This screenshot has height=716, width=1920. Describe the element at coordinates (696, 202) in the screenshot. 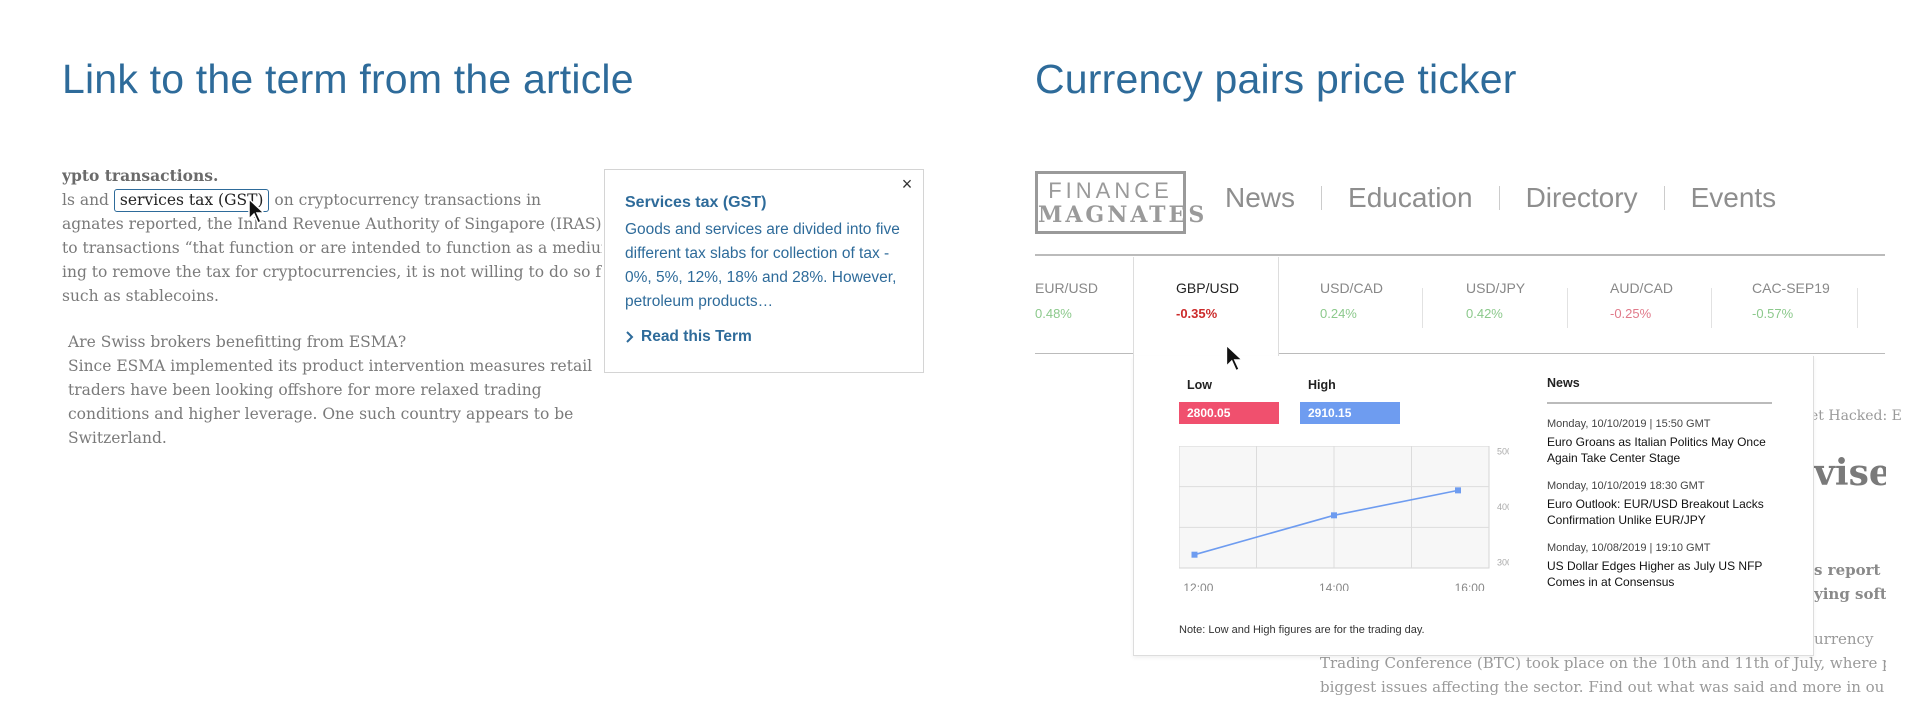

I see `tooltip-term-title: Services tax (GST)` at that location.